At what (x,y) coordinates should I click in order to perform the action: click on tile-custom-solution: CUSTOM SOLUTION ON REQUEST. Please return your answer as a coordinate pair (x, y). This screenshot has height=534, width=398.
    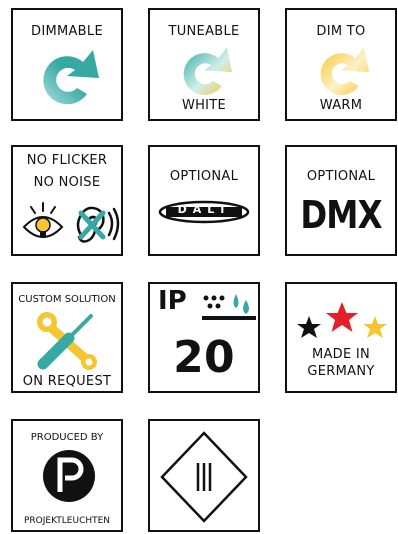
    Looking at the image, I should click on (67, 337).